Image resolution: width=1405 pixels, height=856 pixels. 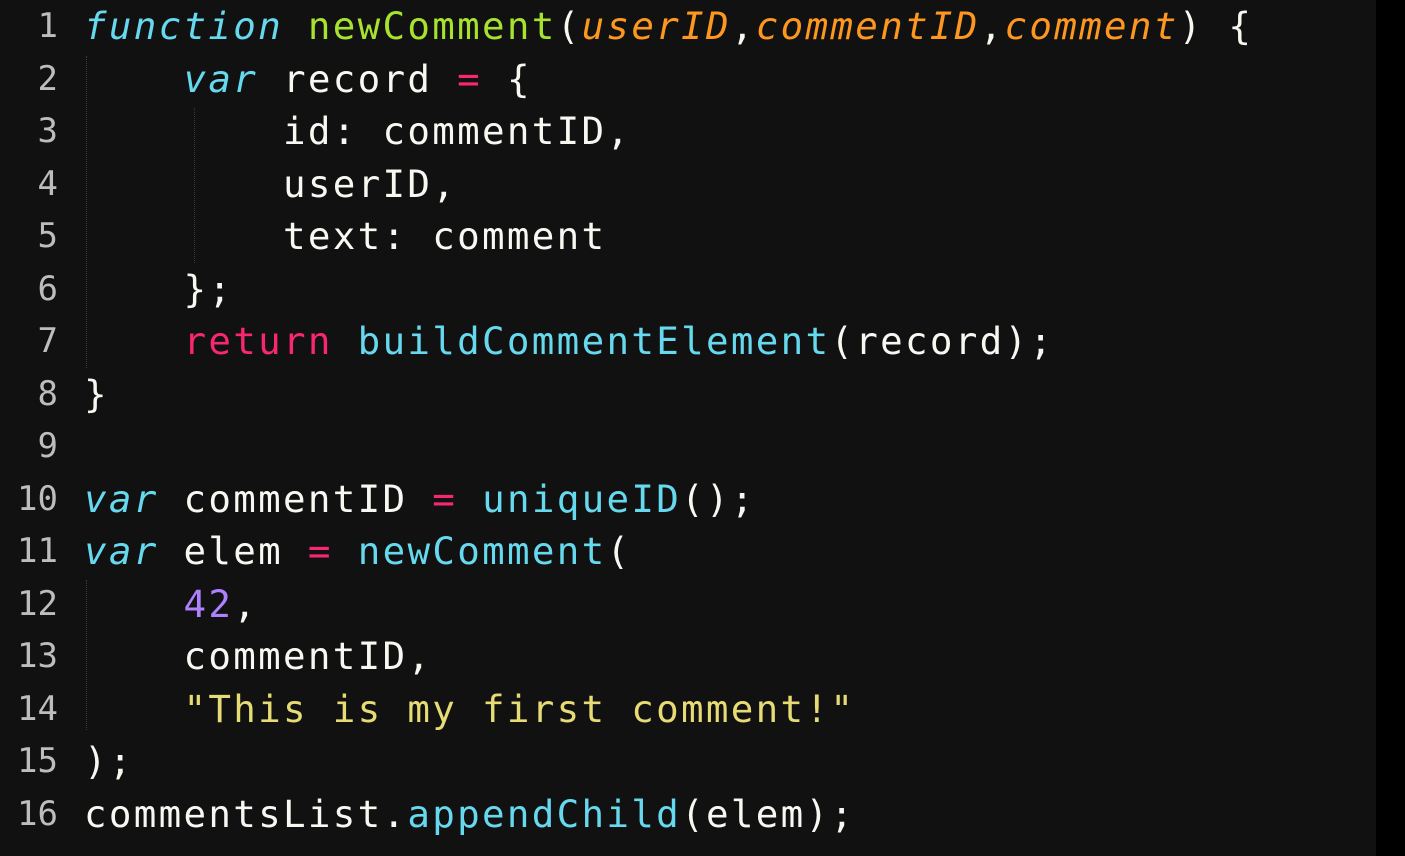 I want to click on code-text: var record = {, so click(x=308, y=79).